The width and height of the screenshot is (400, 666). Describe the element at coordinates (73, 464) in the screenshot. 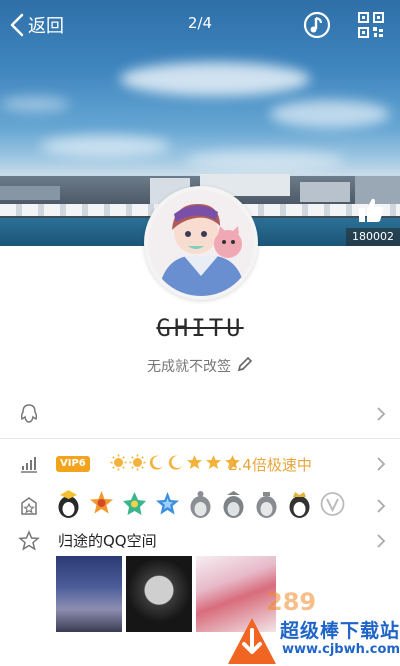

I see `vip-tag: VIP6` at that location.